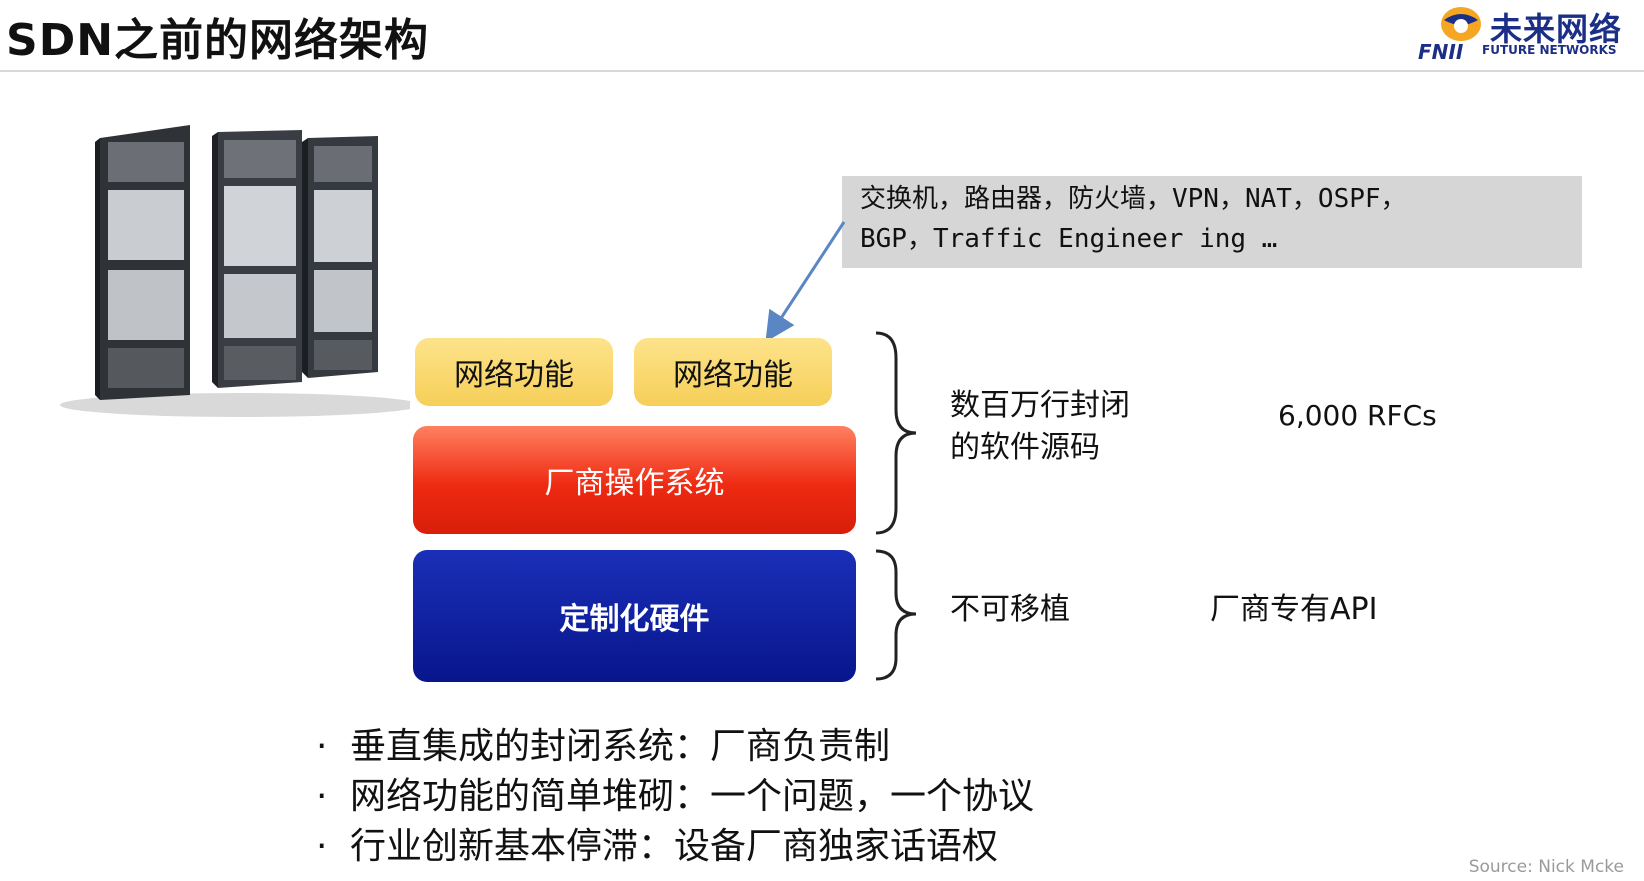 The image size is (1644, 881). What do you see at coordinates (733, 372) in the screenshot?
I see `network-function-box-right: 网络功能` at bounding box center [733, 372].